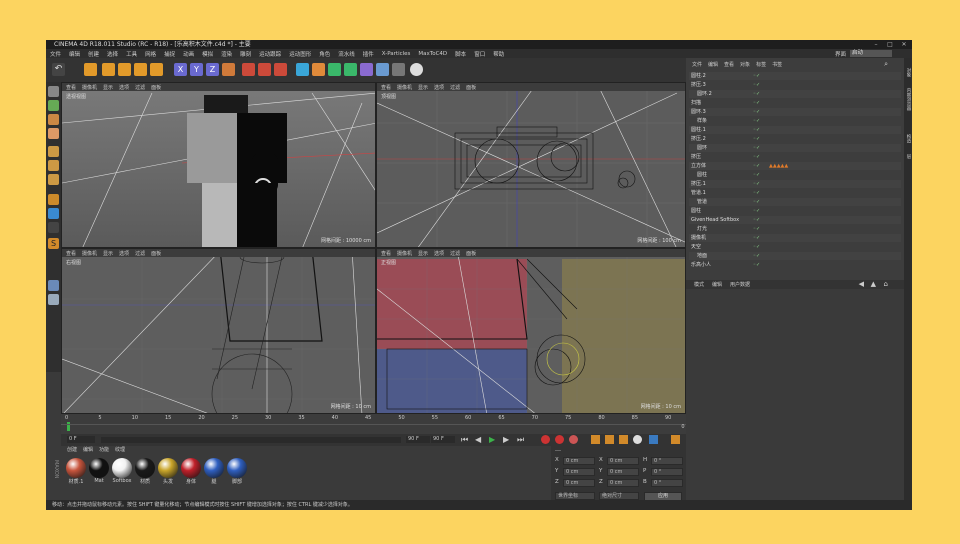  What do you see at coordinates (99, 471) in the screenshot?
I see `material-swatch: Mat` at bounding box center [99, 471].